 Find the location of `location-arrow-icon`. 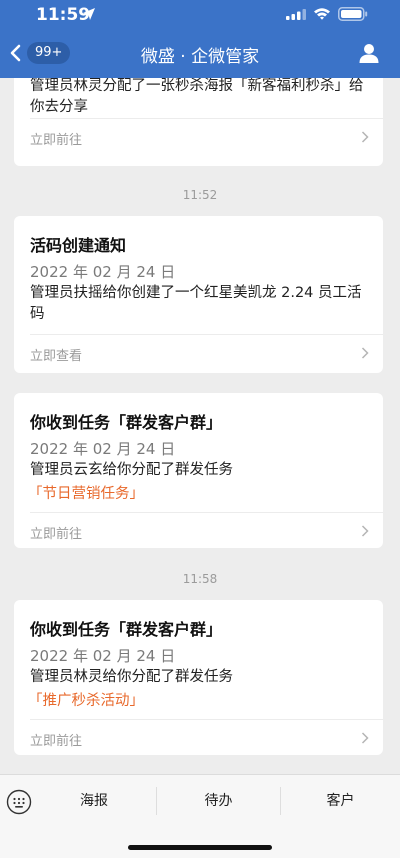

location-arrow-icon is located at coordinates (89, 14).